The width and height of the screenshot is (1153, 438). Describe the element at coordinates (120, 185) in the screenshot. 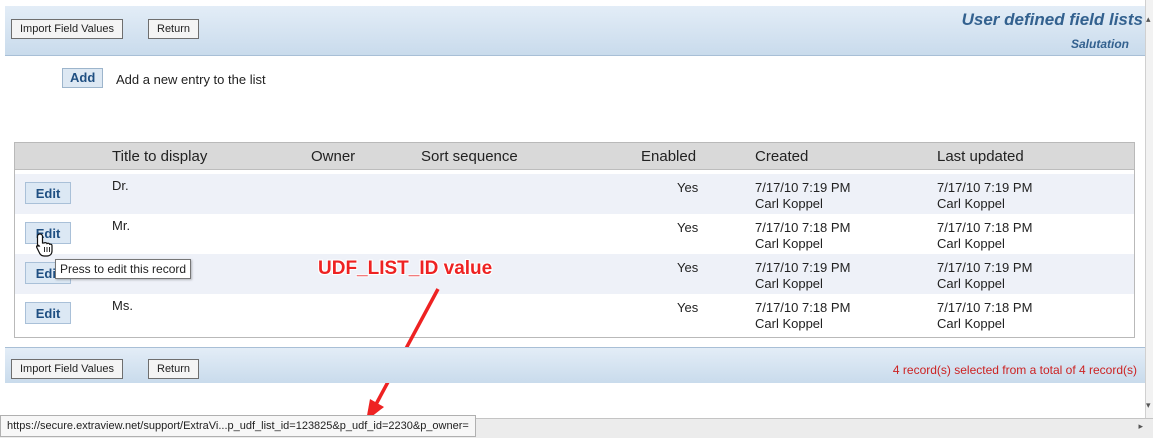

I see `cell-title: Dr.` at that location.